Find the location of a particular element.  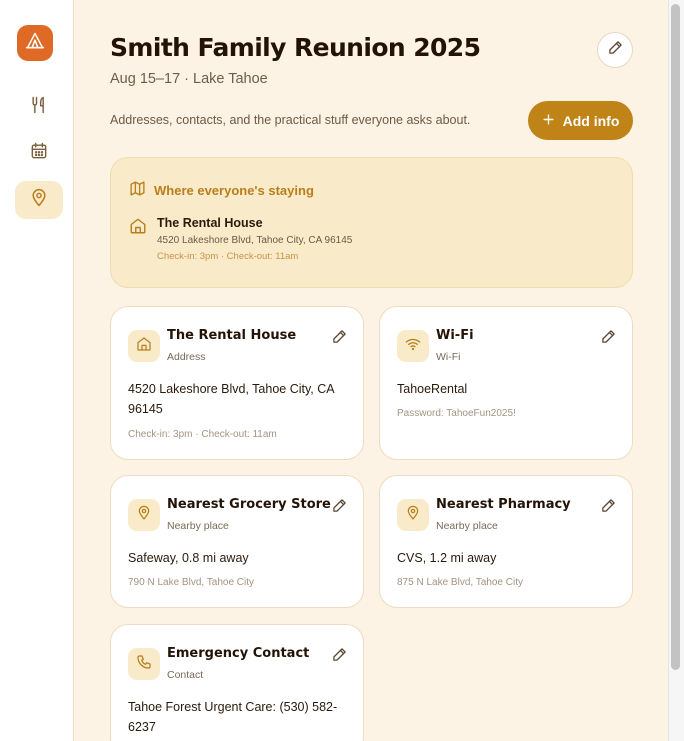

app-logo is located at coordinates (35, 43).